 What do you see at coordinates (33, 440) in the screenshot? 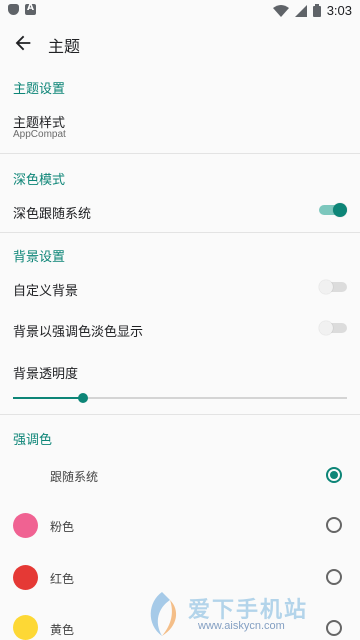
I see `section-header-accent: 强调色` at bounding box center [33, 440].